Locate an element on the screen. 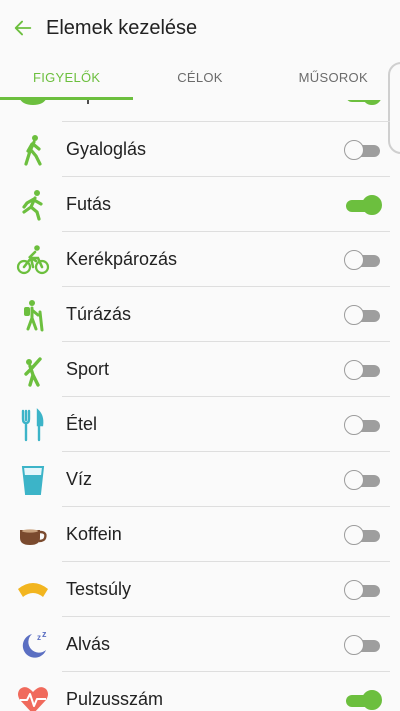 Image resolution: width=400 pixels, height=711 pixels. tracker-label: Víz is located at coordinates (79, 479).